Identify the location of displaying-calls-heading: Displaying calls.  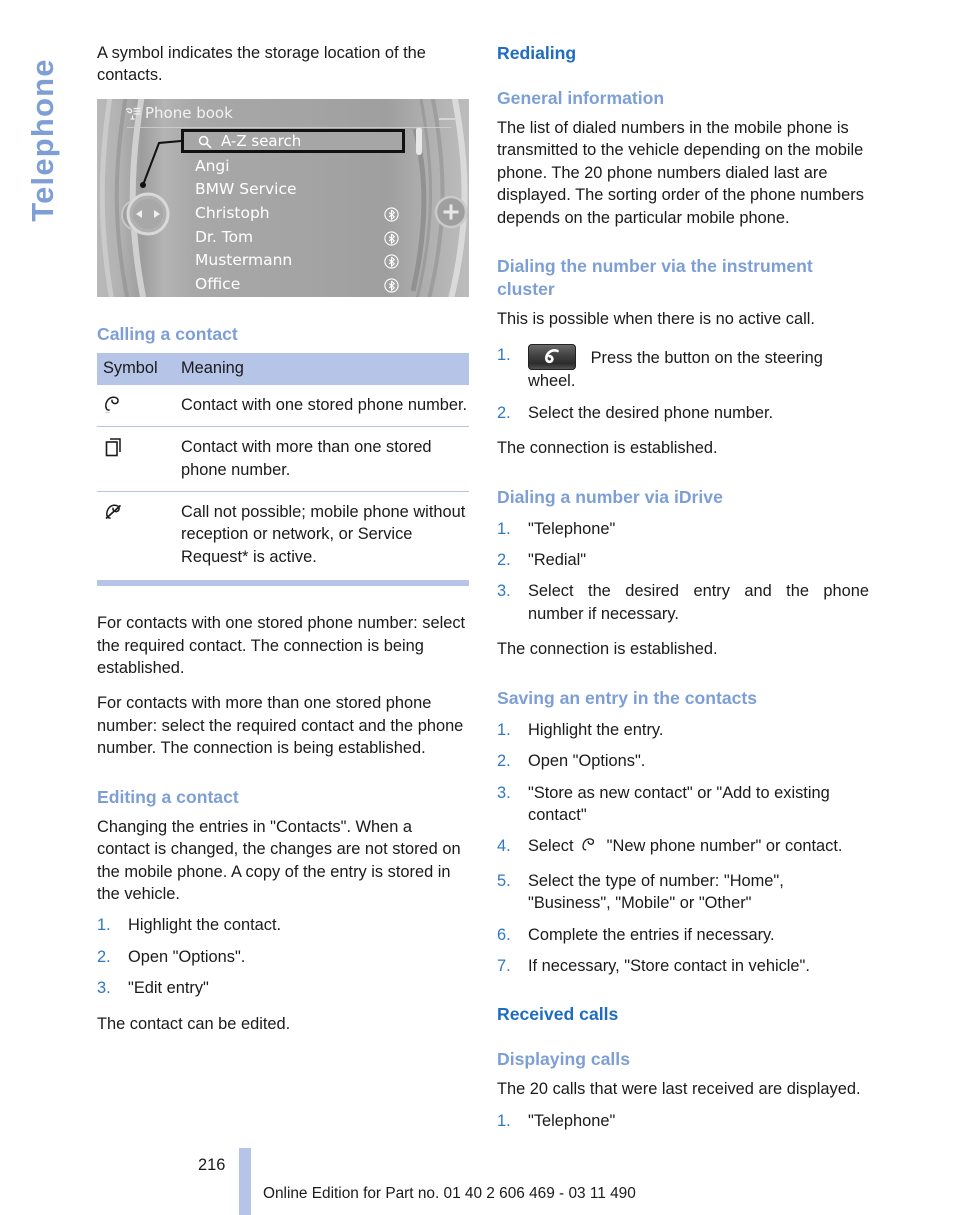
(563, 1059).